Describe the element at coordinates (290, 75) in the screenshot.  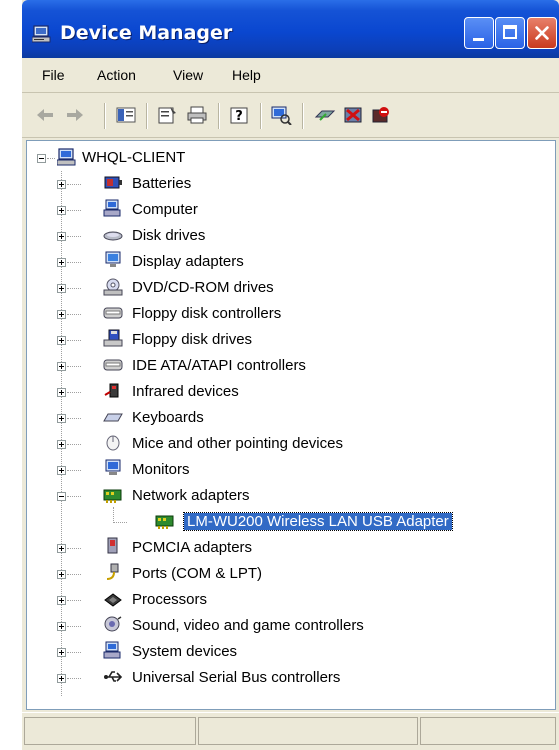
I see `menu-bar: File Action View Help` at that location.